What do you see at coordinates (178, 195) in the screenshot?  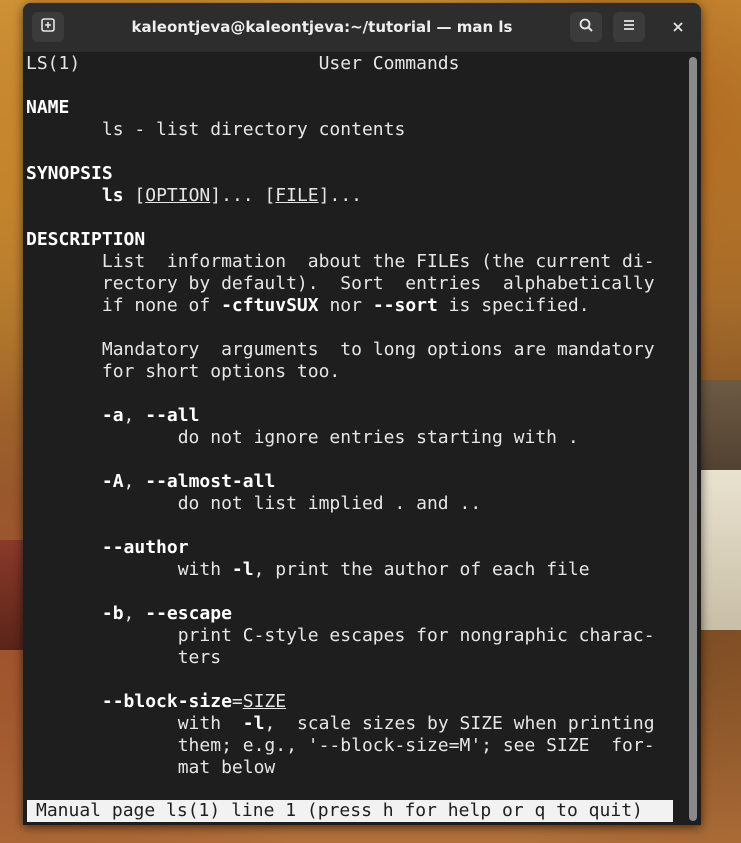 I see `terminal-text-span: OPTION` at bounding box center [178, 195].